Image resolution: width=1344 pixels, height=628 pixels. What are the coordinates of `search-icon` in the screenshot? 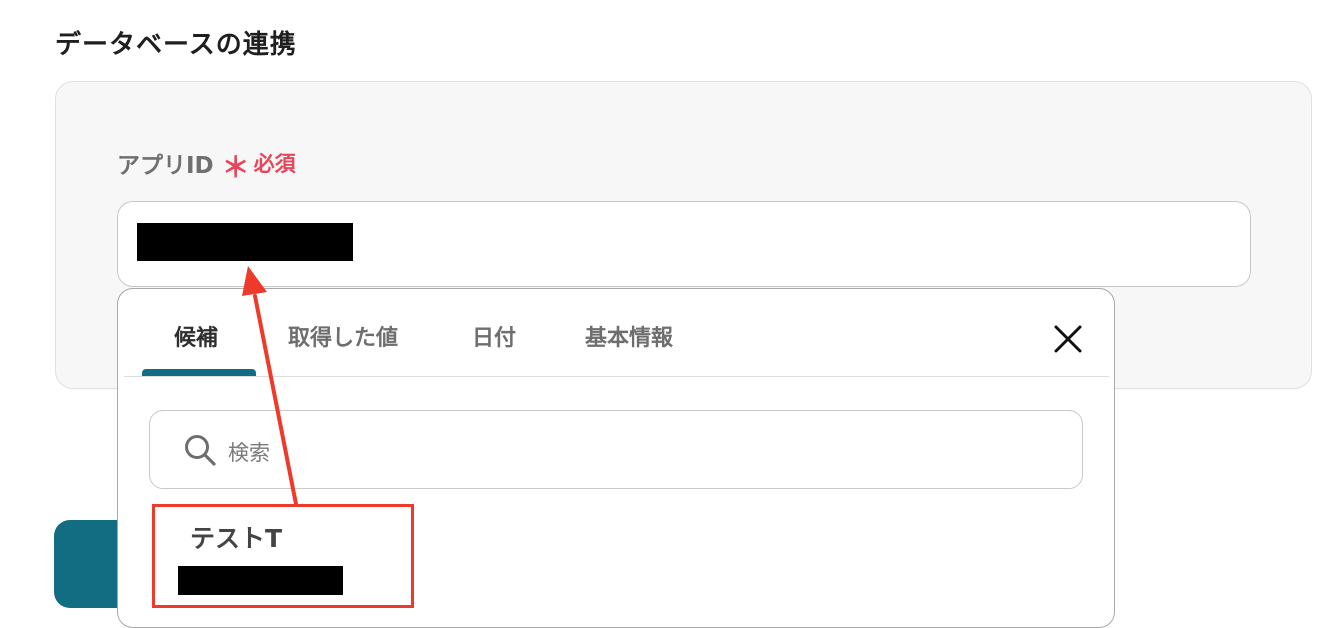 It's located at (200, 450).